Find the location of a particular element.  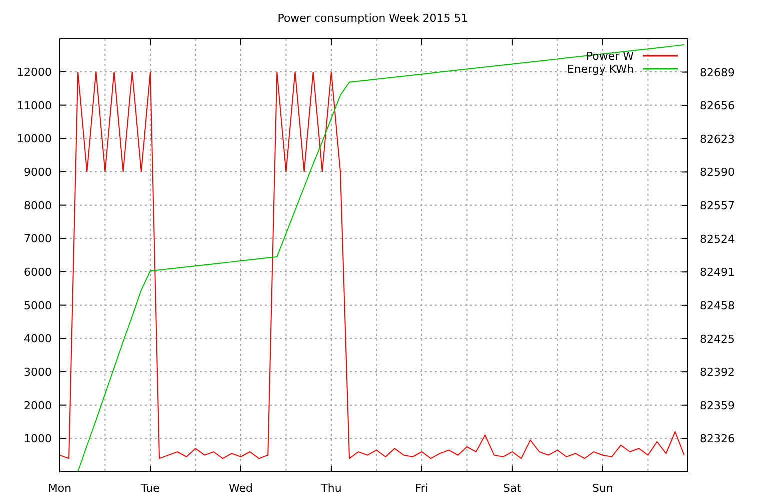

y-axis-label: 9000 is located at coordinates (38, 172).